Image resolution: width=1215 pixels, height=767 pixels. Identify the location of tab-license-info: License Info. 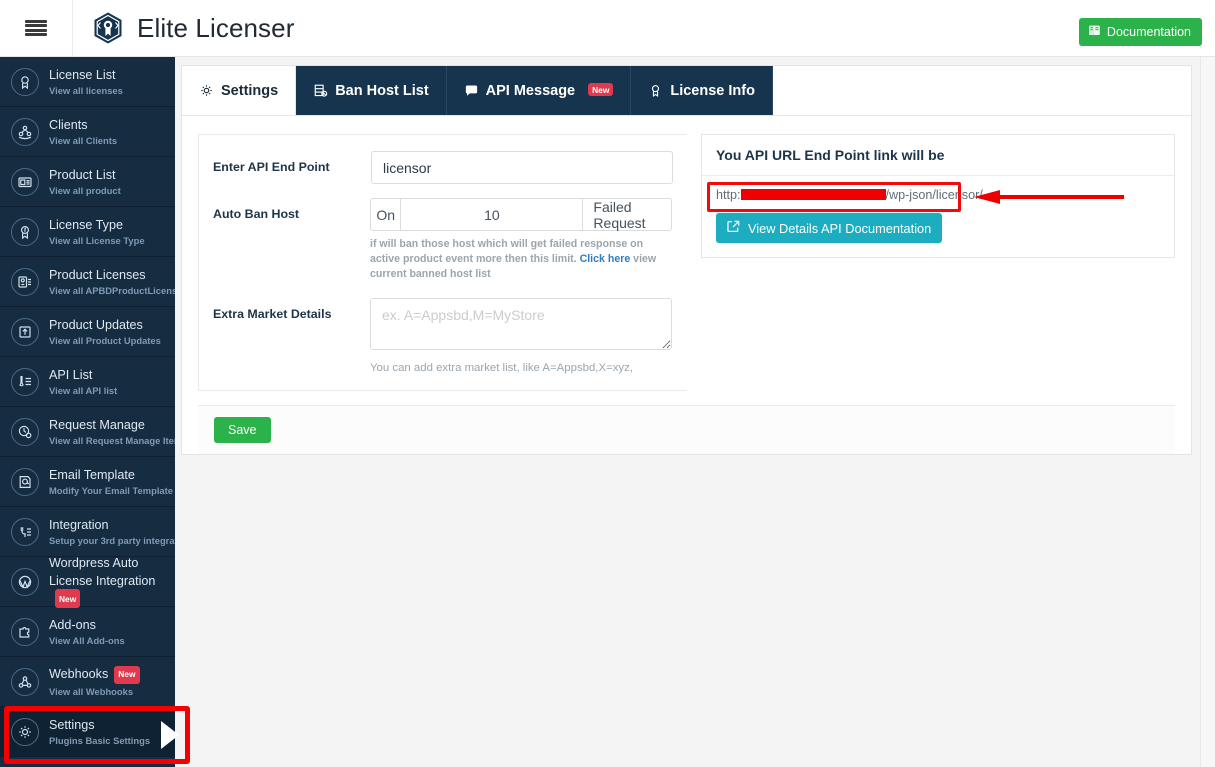
(702, 90).